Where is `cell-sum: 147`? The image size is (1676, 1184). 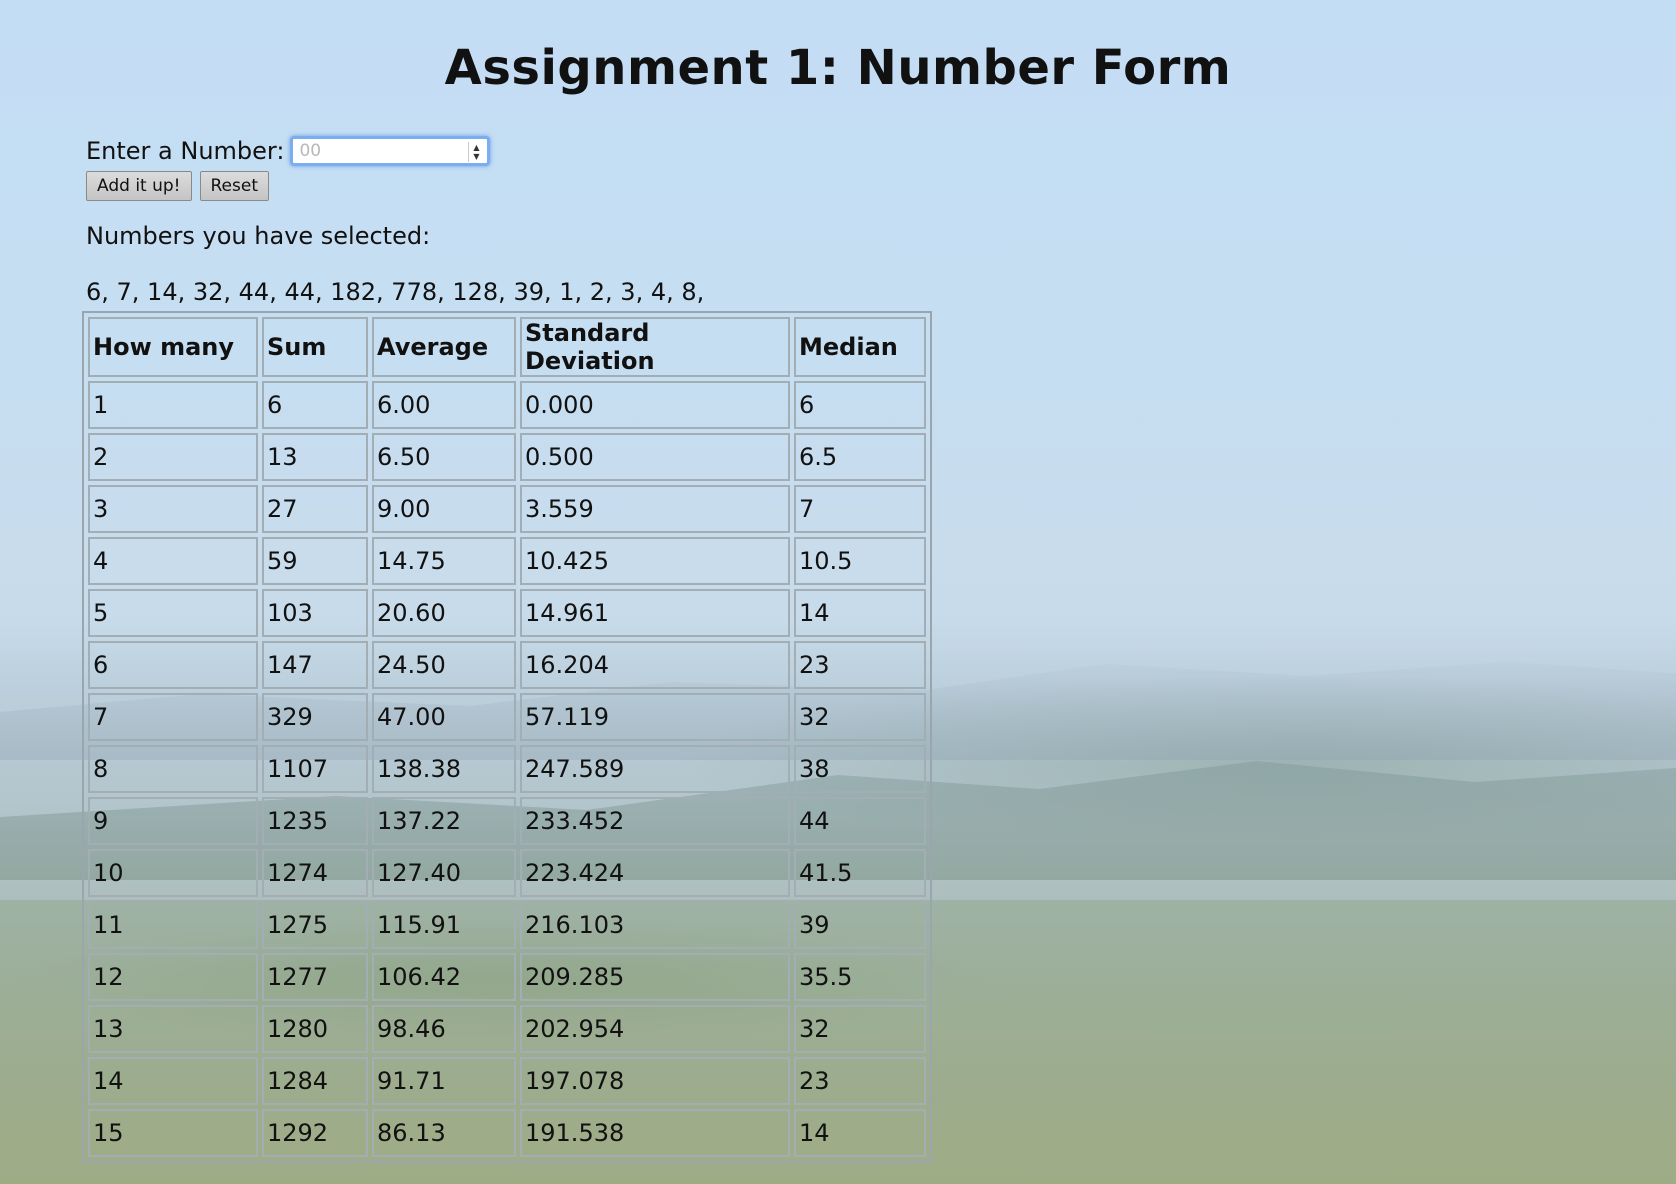 cell-sum: 147 is located at coordinates (315, 665).